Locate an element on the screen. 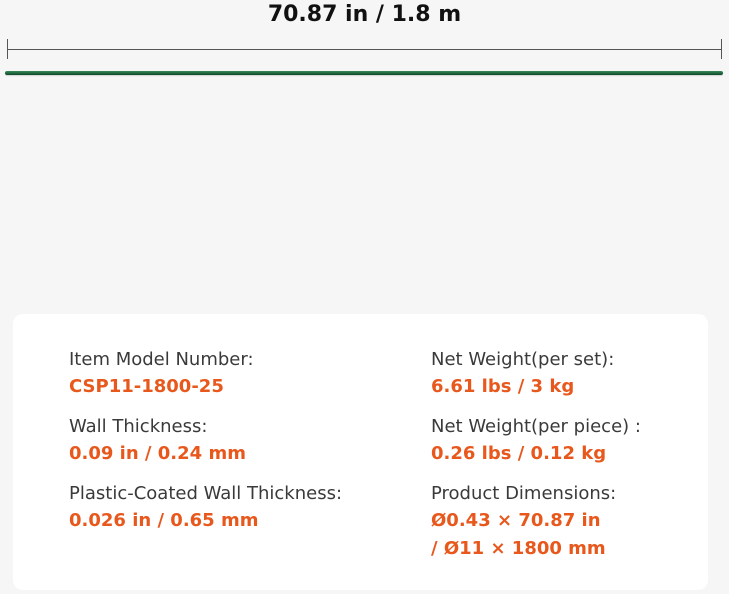  spec-value-metric: / Ø11 × 1800 mm is located at coordinates (518, 548).